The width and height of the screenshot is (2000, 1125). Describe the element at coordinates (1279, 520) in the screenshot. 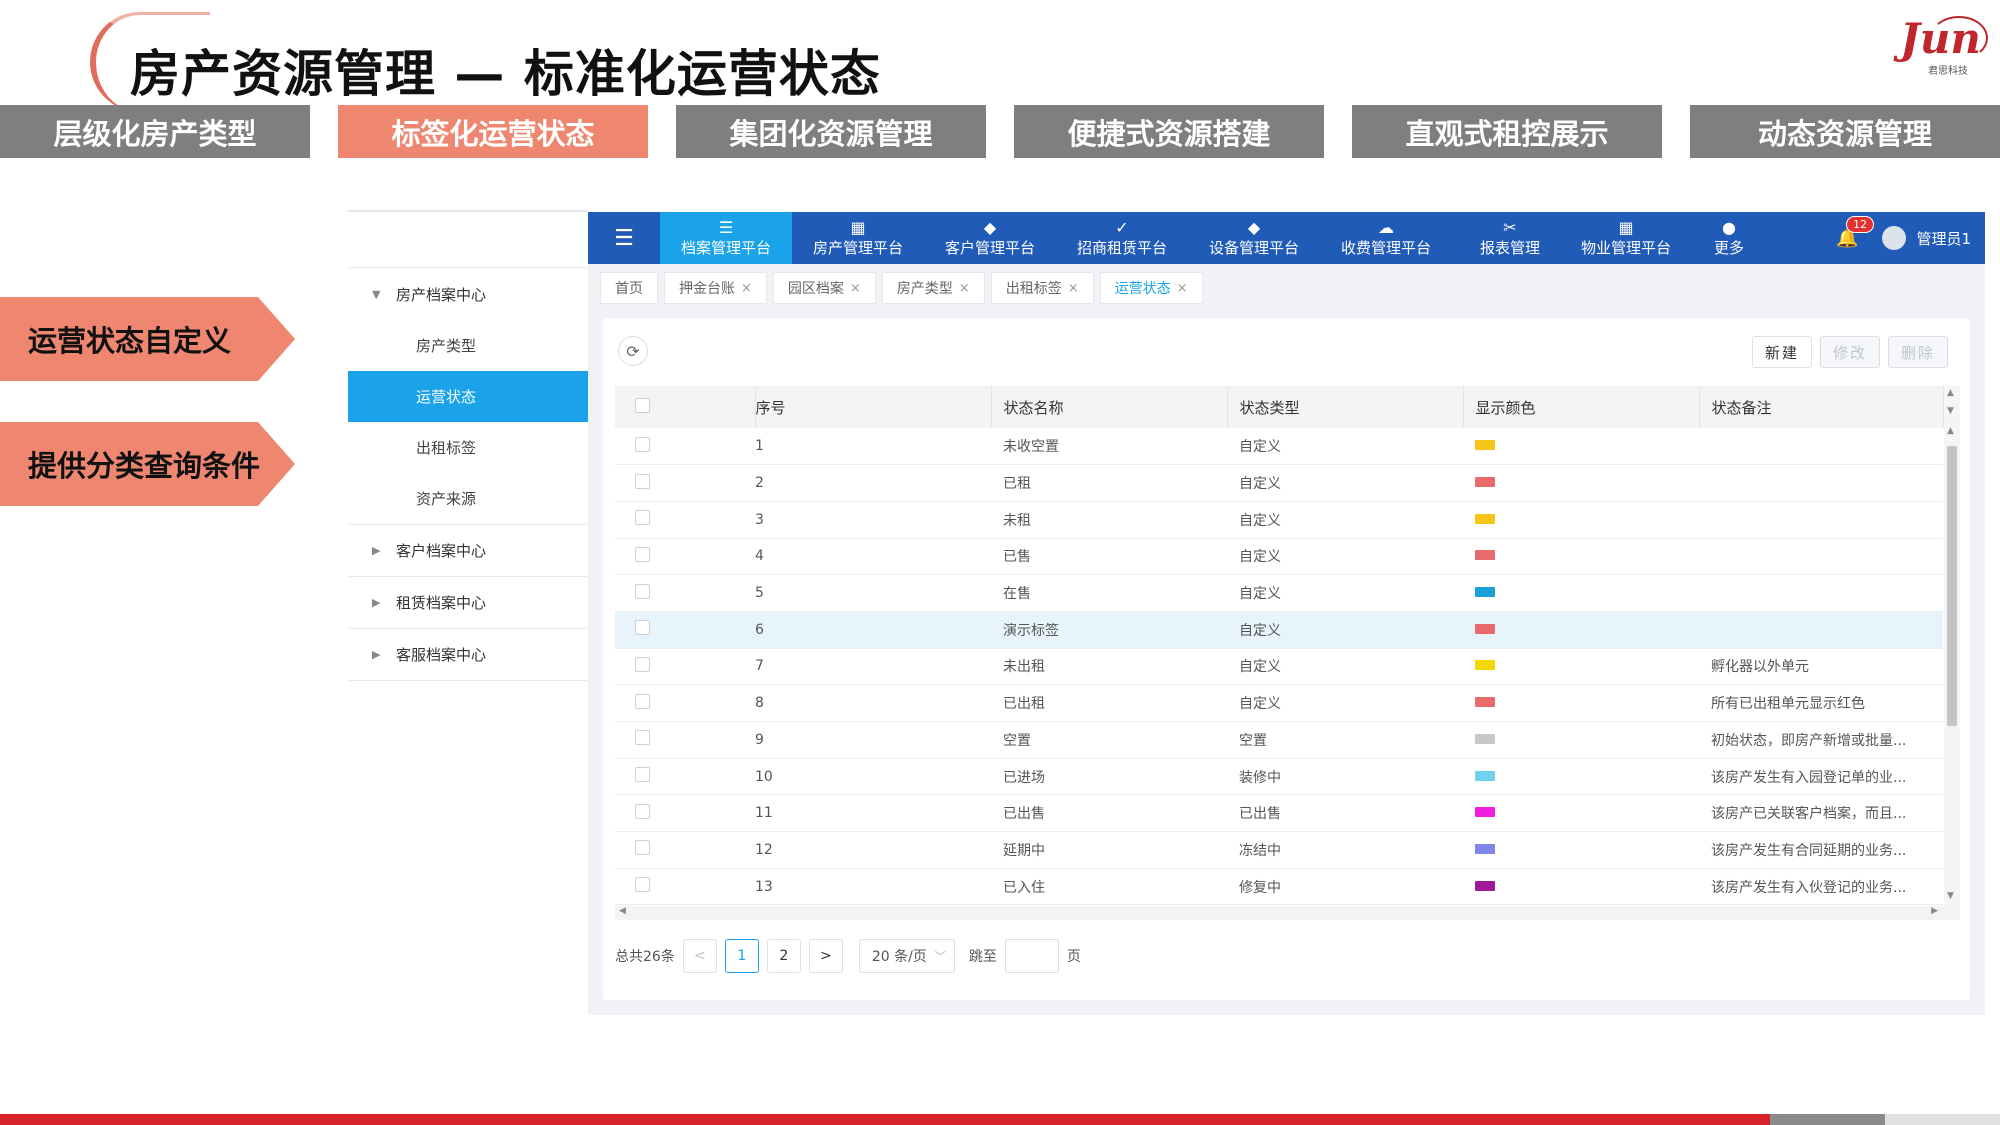

I see `table-row: 3 未租 自定义` at that location.